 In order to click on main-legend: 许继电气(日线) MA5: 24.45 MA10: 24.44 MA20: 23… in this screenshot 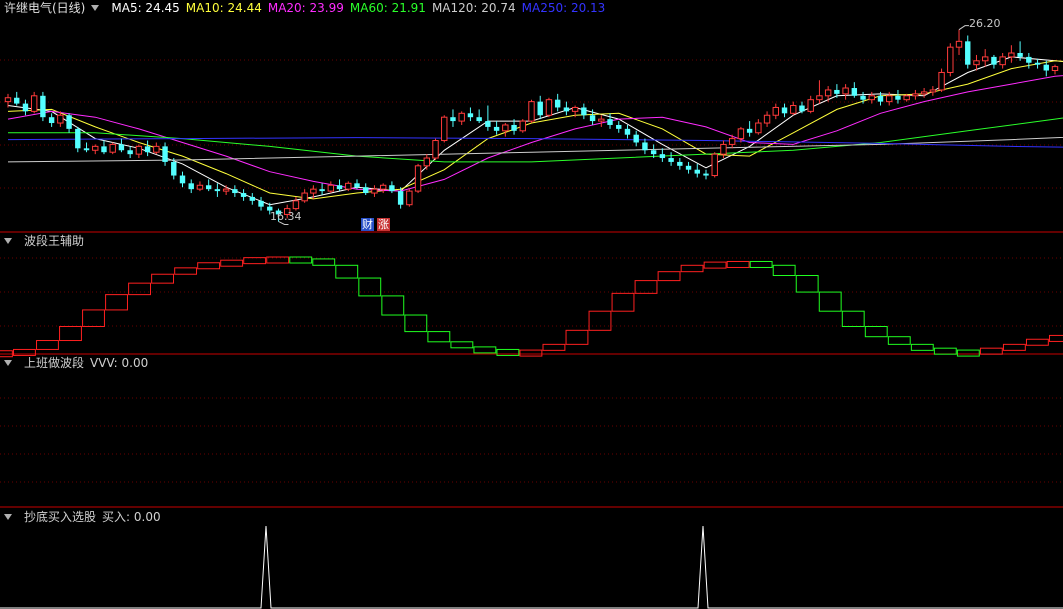, I will do `click(307, 8)`.